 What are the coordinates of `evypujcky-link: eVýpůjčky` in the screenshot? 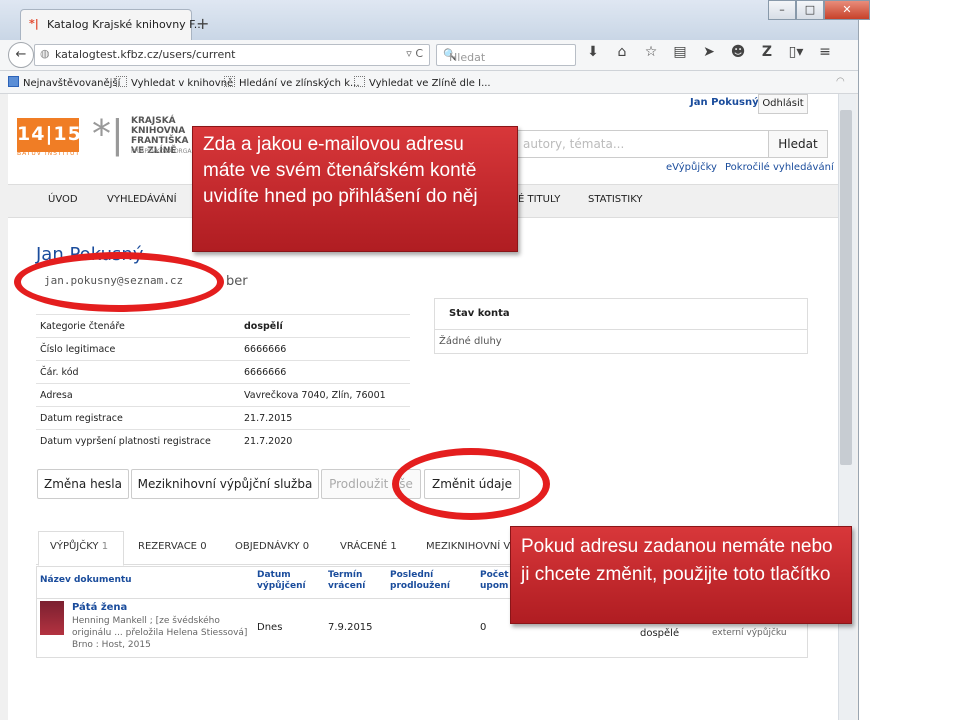 It's located at (691, 167).